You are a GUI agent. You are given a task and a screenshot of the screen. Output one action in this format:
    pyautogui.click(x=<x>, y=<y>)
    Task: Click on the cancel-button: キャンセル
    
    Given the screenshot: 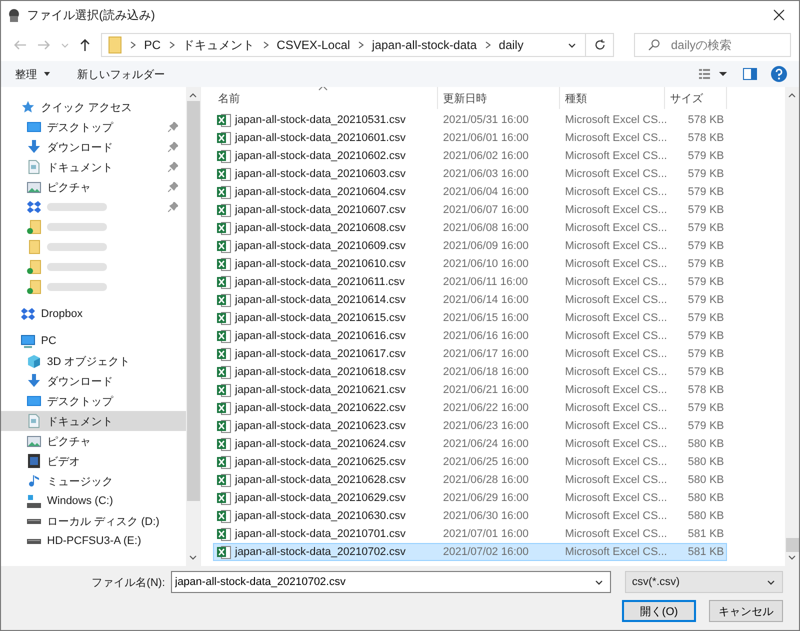 What is the action you would take?
    pyautogui.click(x=746, y=611)
    